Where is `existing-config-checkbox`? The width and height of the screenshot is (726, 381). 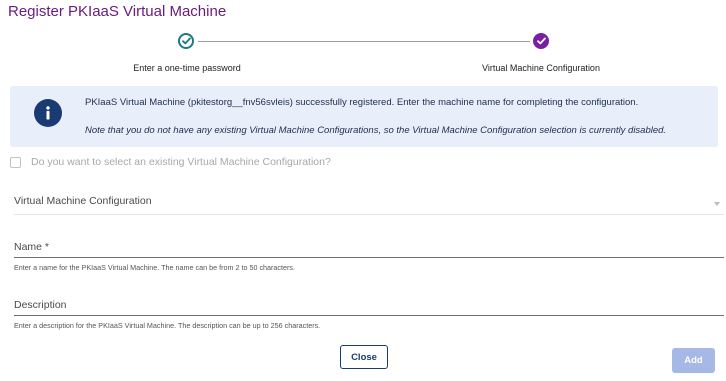 existing-config-checkbox is located at coordinates (15, 162).